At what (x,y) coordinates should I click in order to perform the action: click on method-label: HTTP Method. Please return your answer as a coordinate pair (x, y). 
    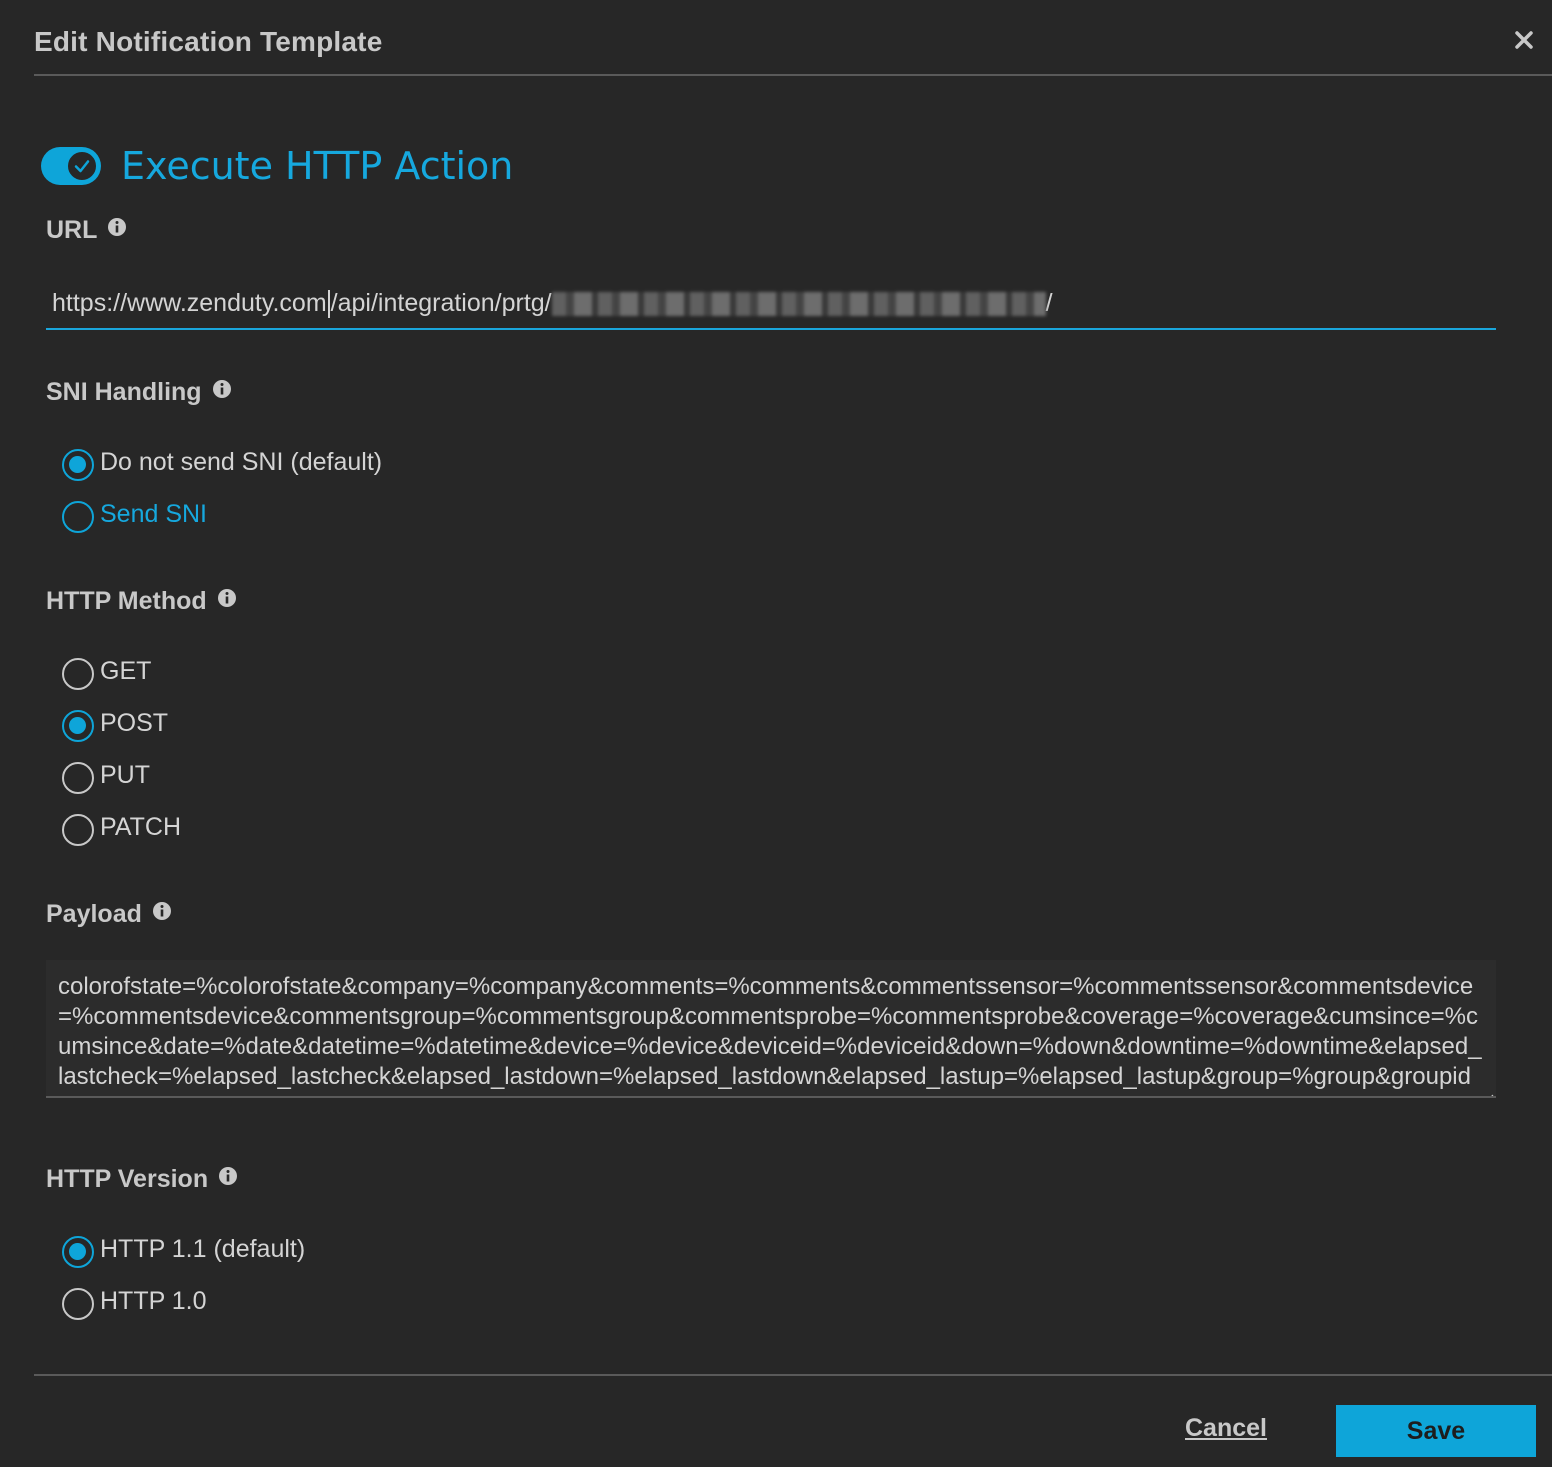
    Looking at the image, I should click on (126, 601).